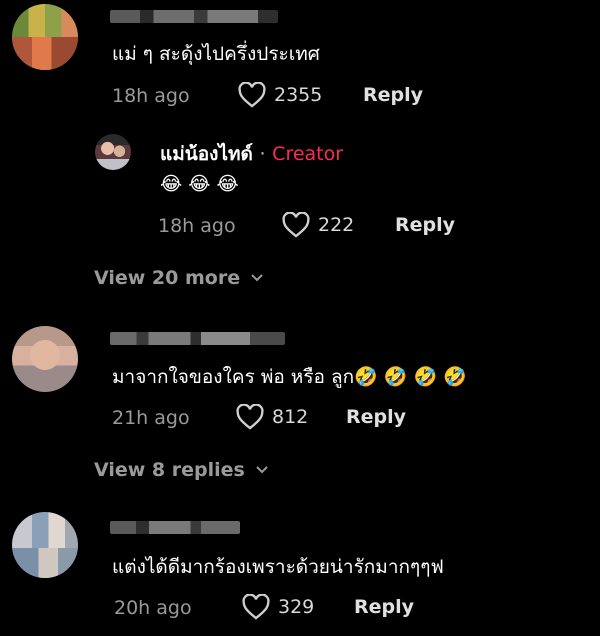 Image resolution: width=600 pixels, height=636 pixels. I want to click on like-count: 2355, so click(298, 95).